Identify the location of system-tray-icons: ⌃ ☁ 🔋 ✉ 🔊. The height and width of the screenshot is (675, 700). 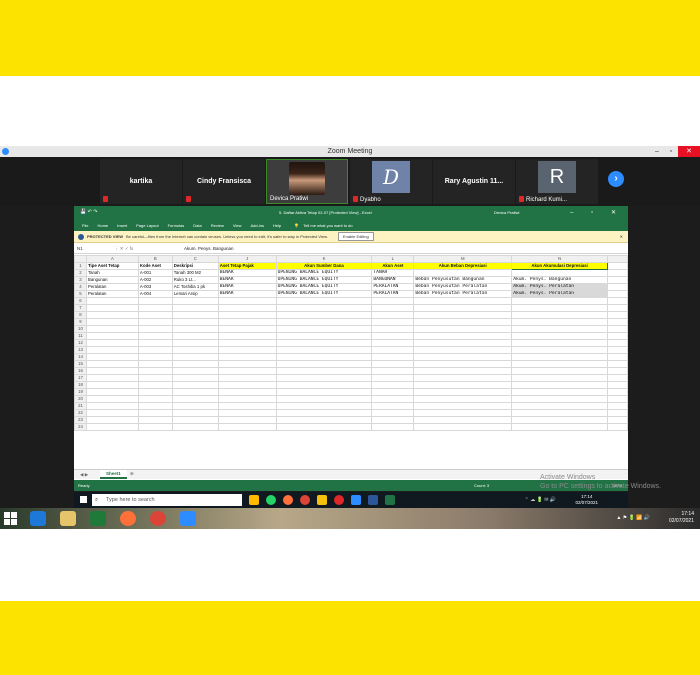
(540, 500).